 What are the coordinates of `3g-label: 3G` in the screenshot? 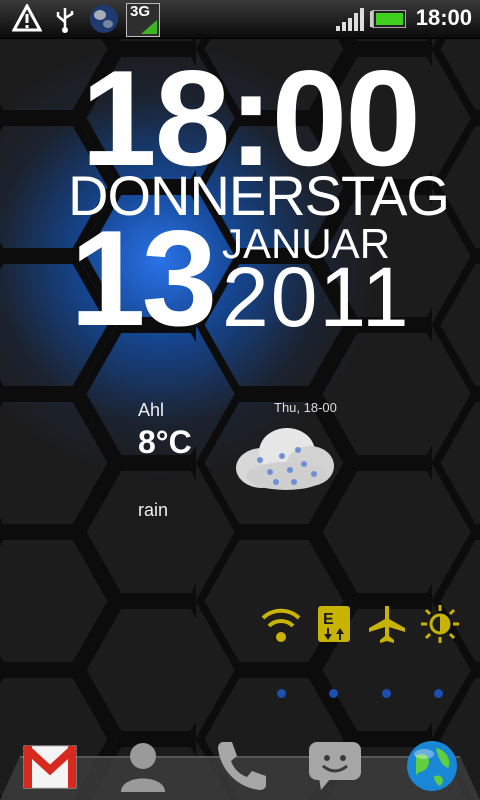 It's located at (140, 11).